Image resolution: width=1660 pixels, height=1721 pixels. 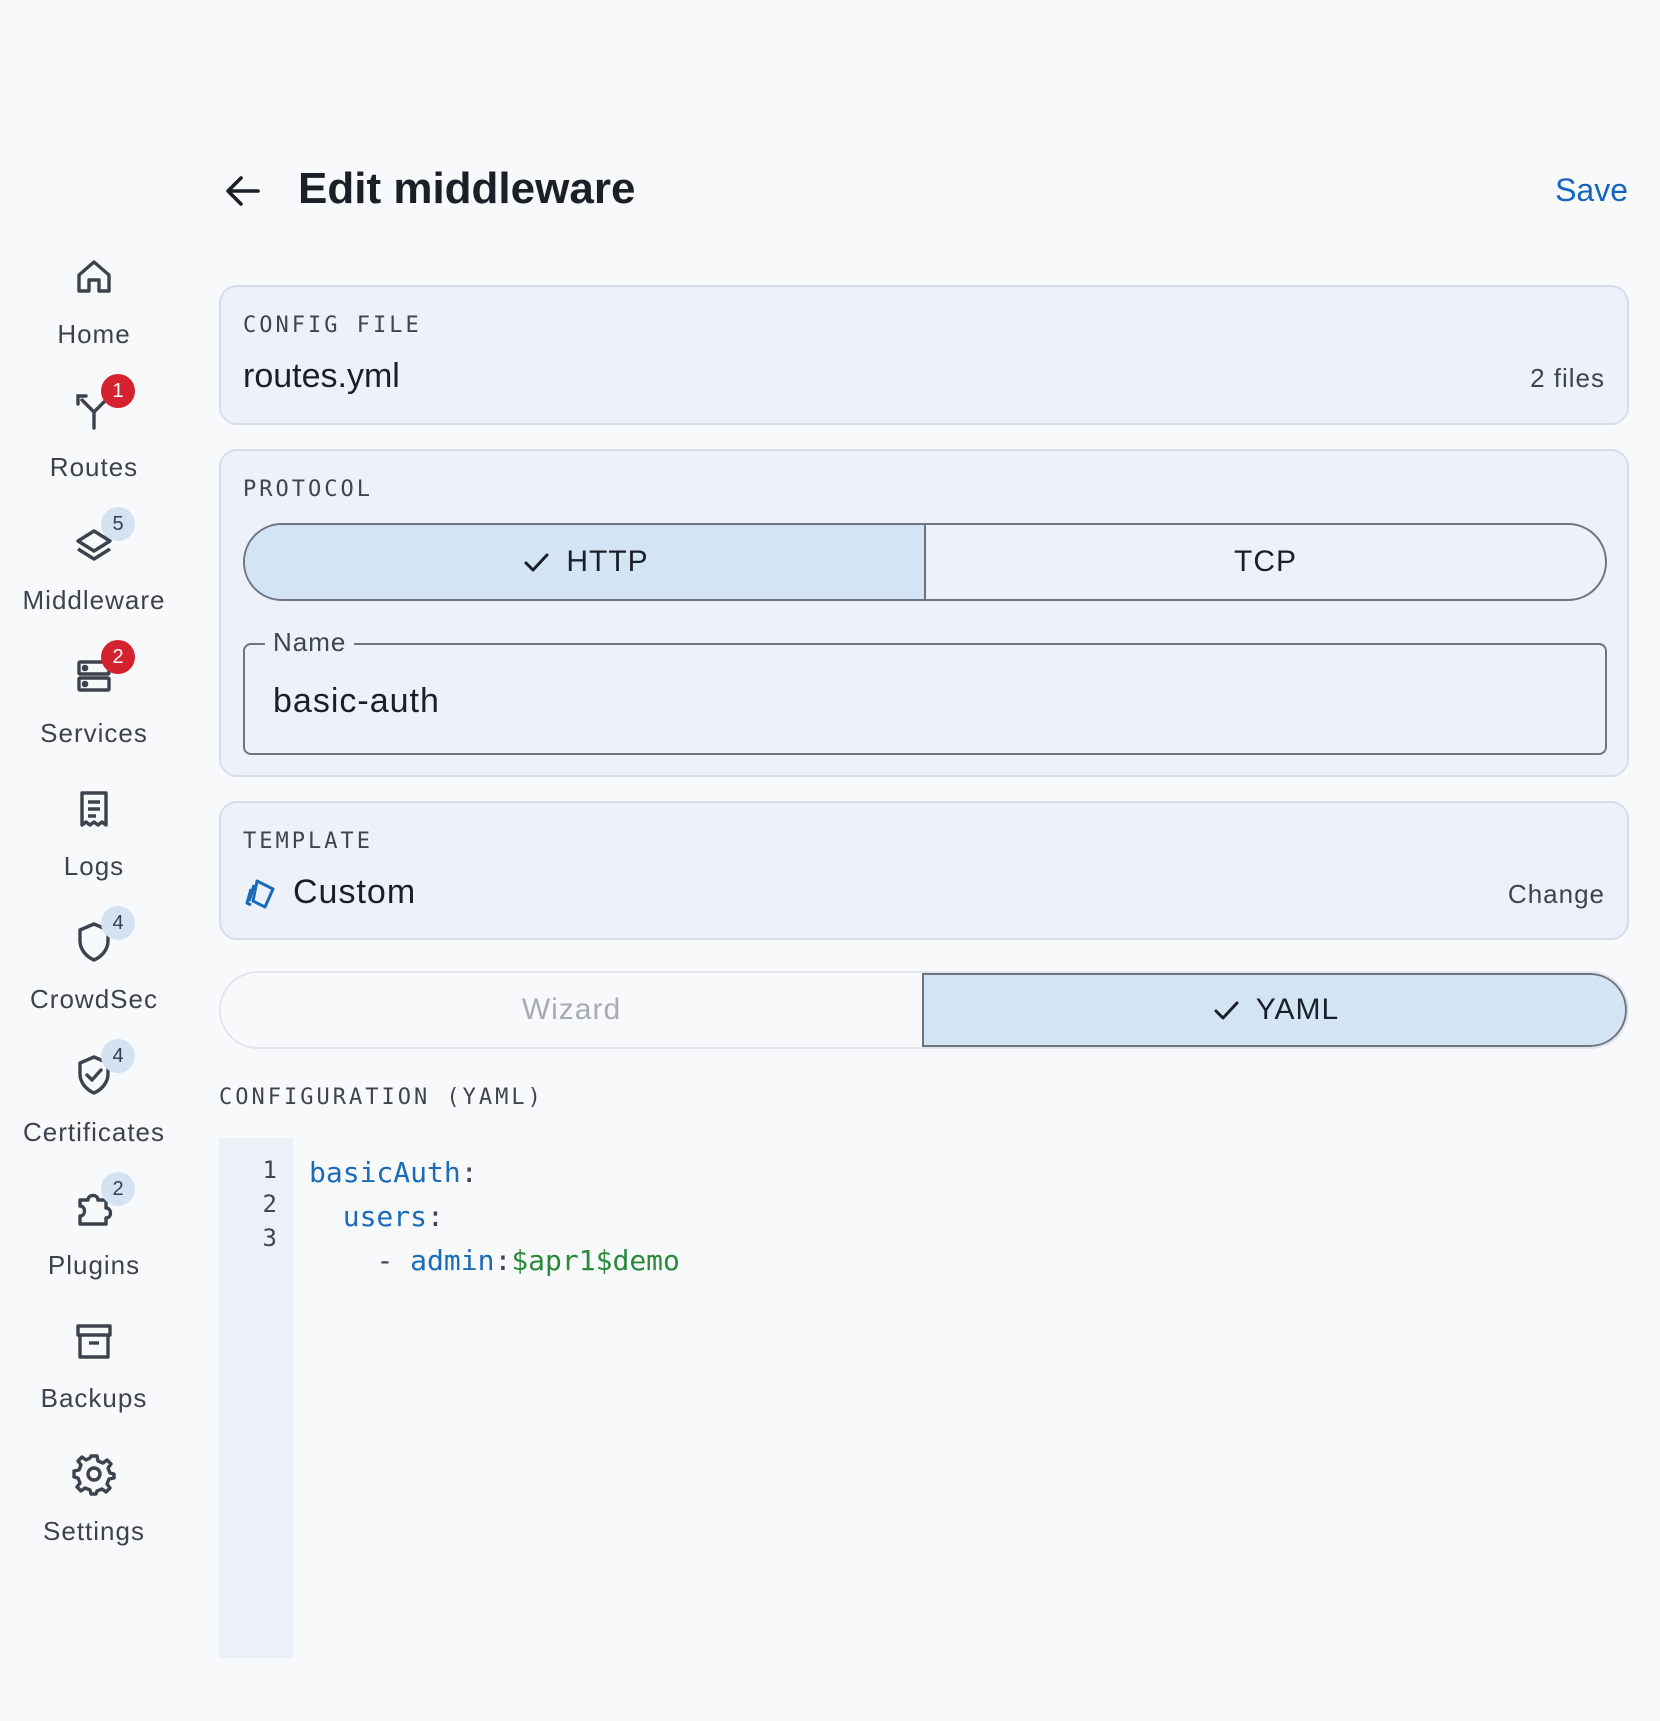 I want to click on yaml-key: admin, so click(x=452, y=1260).